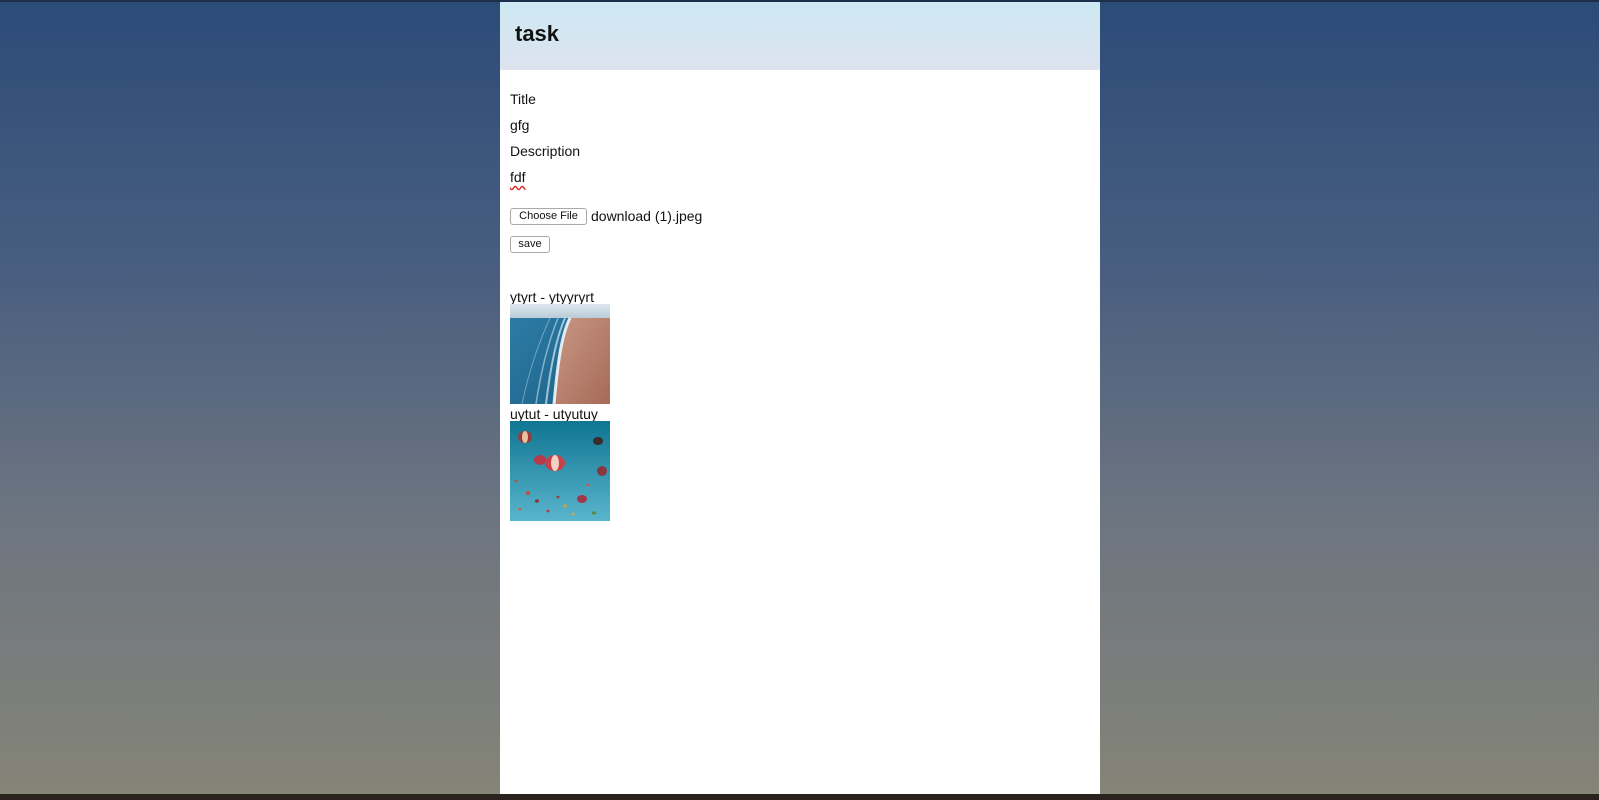  I want to click on title-label: Title, so click(523, 99).